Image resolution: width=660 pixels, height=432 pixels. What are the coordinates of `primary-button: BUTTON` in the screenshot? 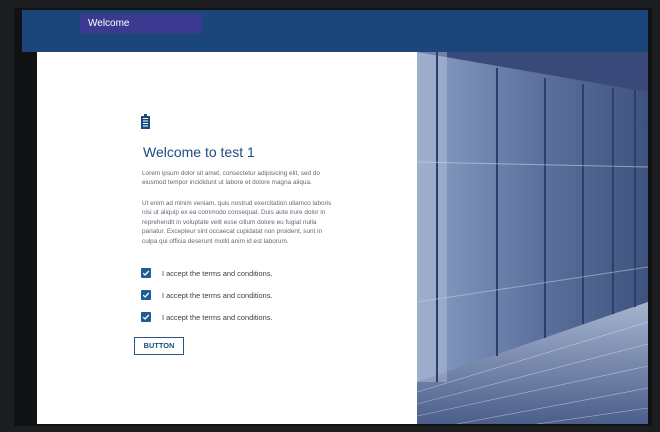 It's located at (159, 346).